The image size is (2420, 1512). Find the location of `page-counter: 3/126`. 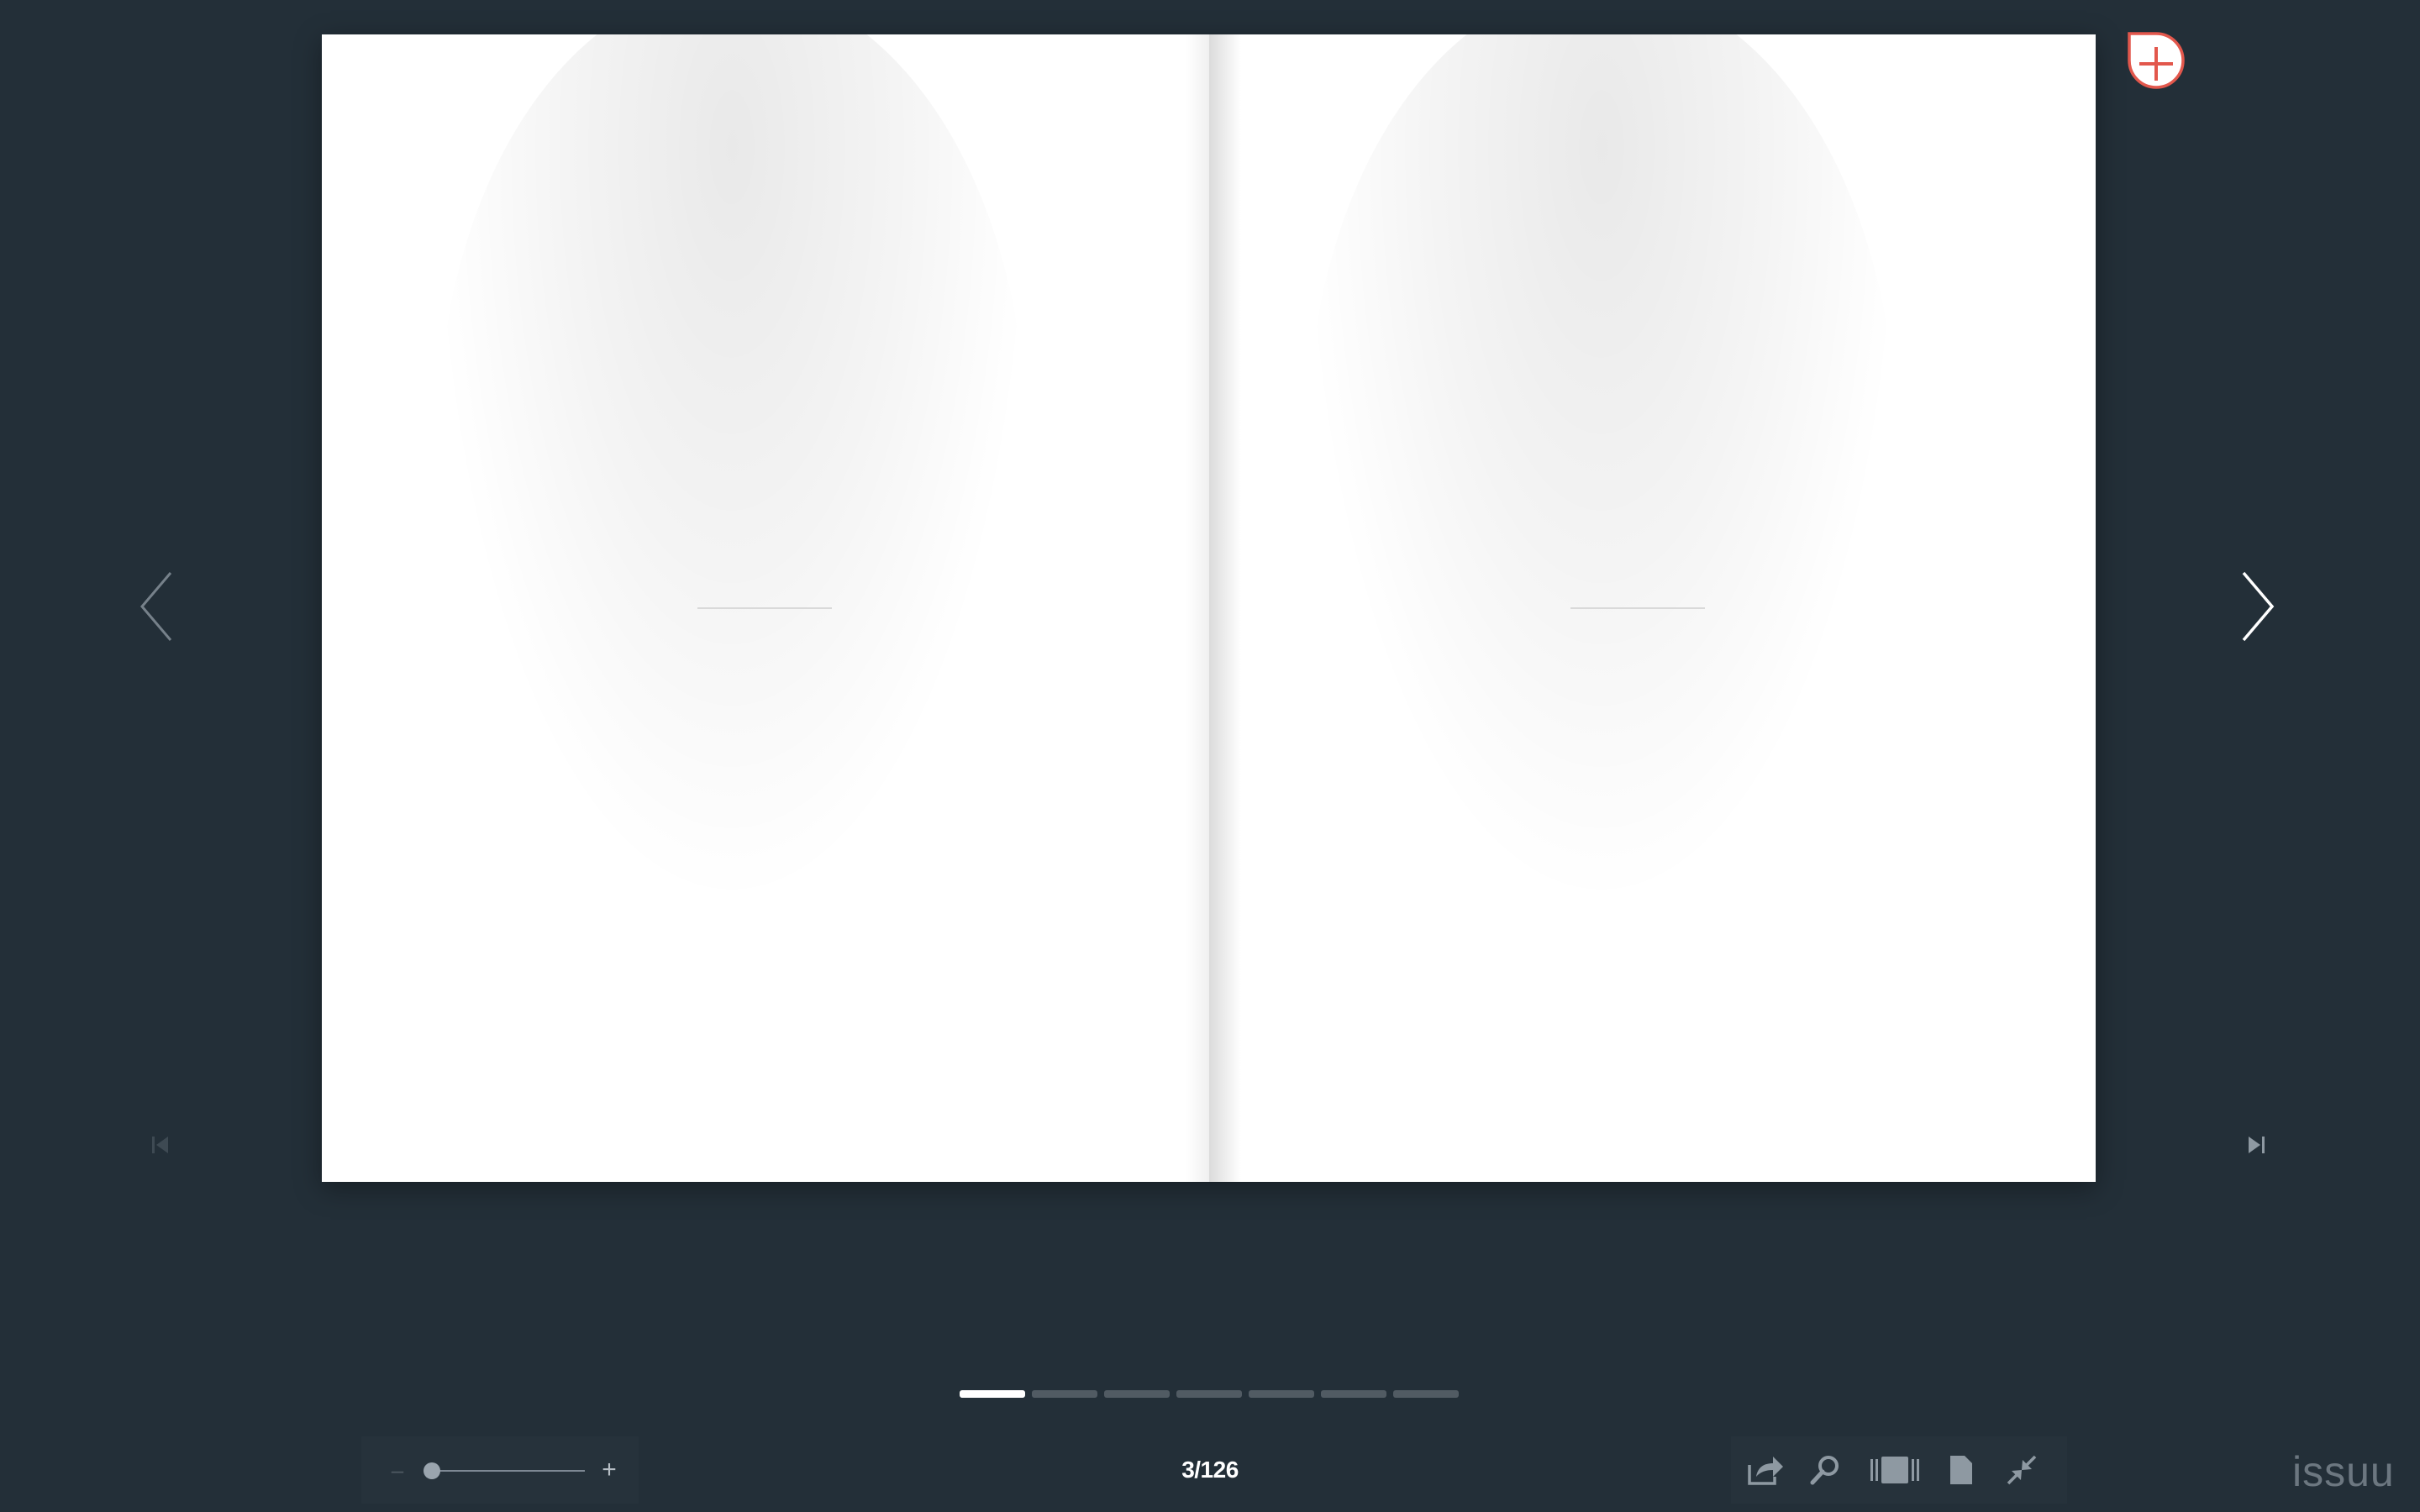

page-counter: 3/126 is located at coordinates (1210, 1470).